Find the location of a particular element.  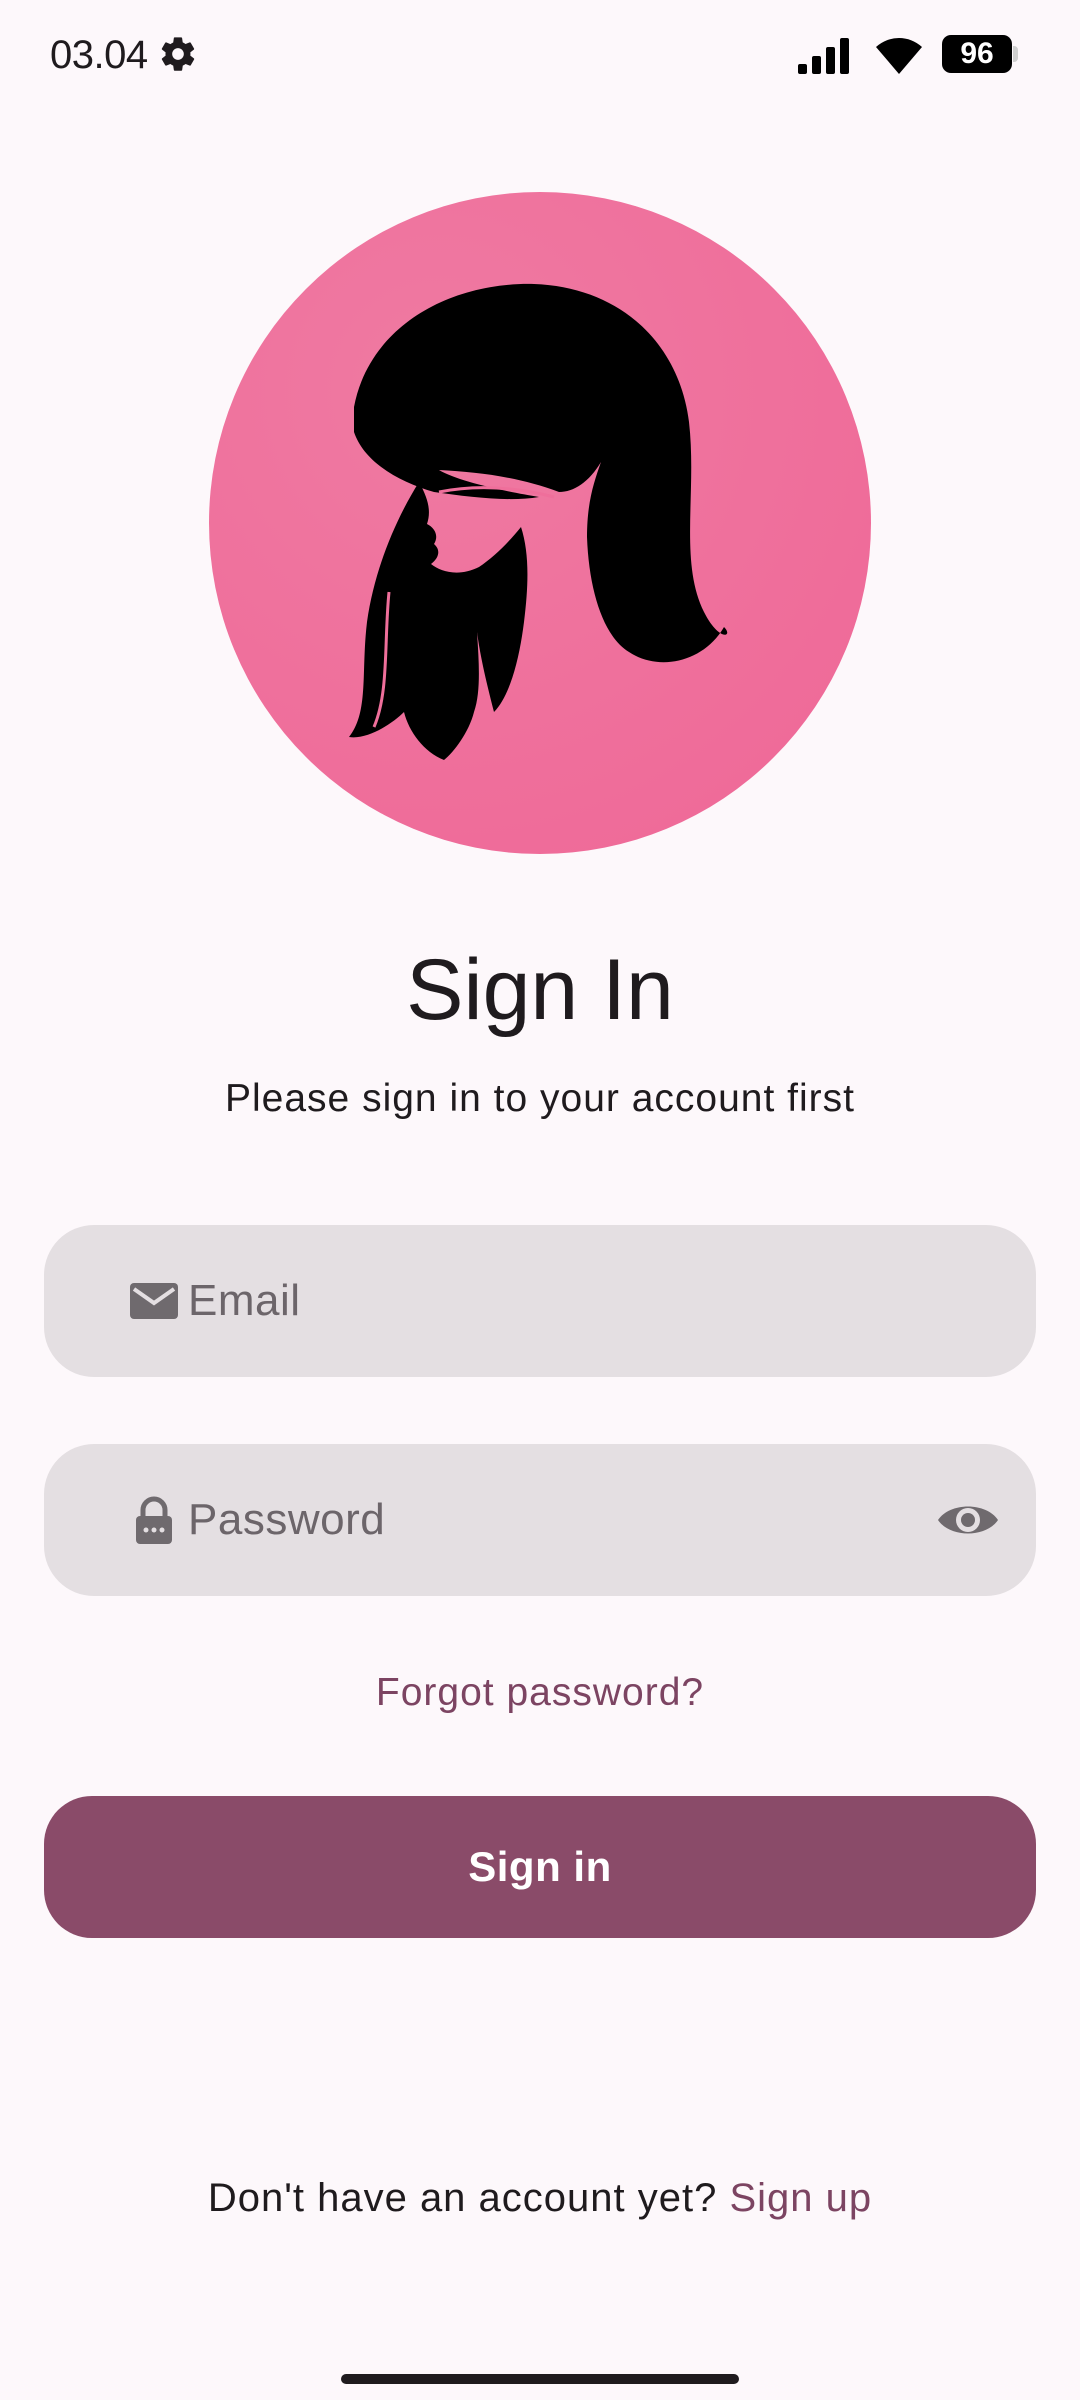

sign-up-link: Sign up is located at coordinates (800, 2198).